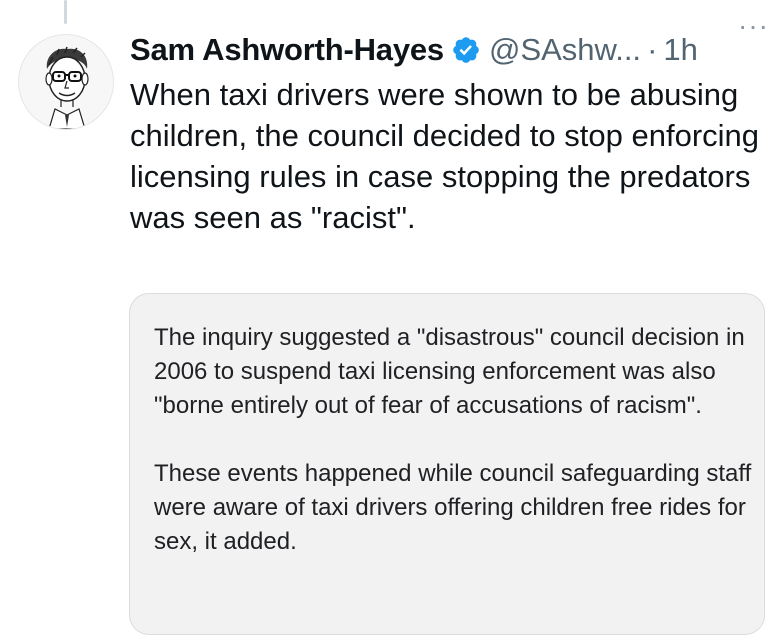 The height and width of the screenshot is (635, 783). I want to click on caricature-portrait-icon, so click(67, 87).